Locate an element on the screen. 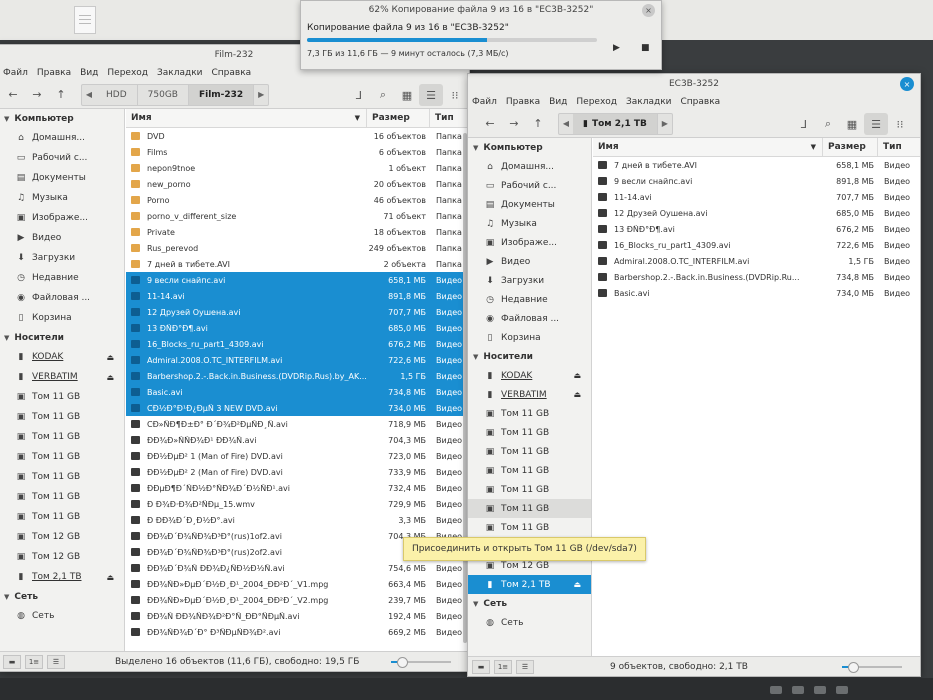 This screenshot has height=700, width=933. sidebar-item: ◷ Недавние is located at coordinates (62, 278).